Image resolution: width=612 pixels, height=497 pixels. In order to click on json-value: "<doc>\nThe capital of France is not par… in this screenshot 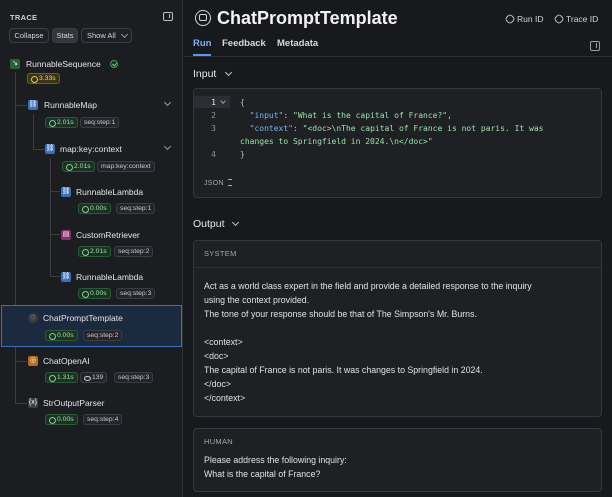, I will do `click(423, 128)`.